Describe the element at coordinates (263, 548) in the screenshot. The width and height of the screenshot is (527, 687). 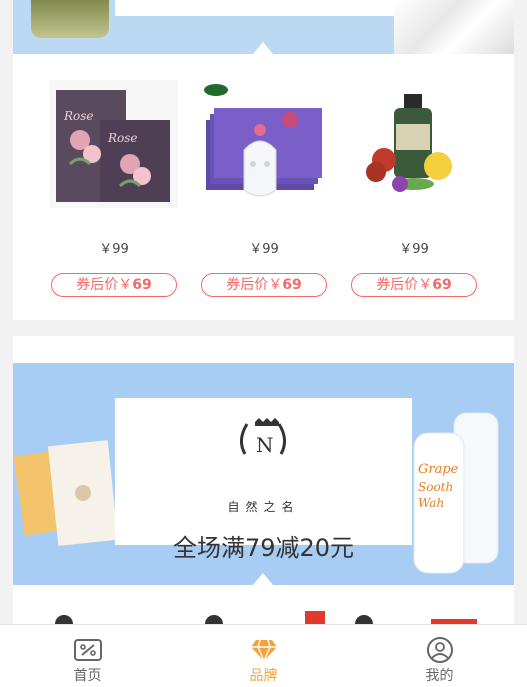
I see `promo-text: 全场满79减20元` at that location.